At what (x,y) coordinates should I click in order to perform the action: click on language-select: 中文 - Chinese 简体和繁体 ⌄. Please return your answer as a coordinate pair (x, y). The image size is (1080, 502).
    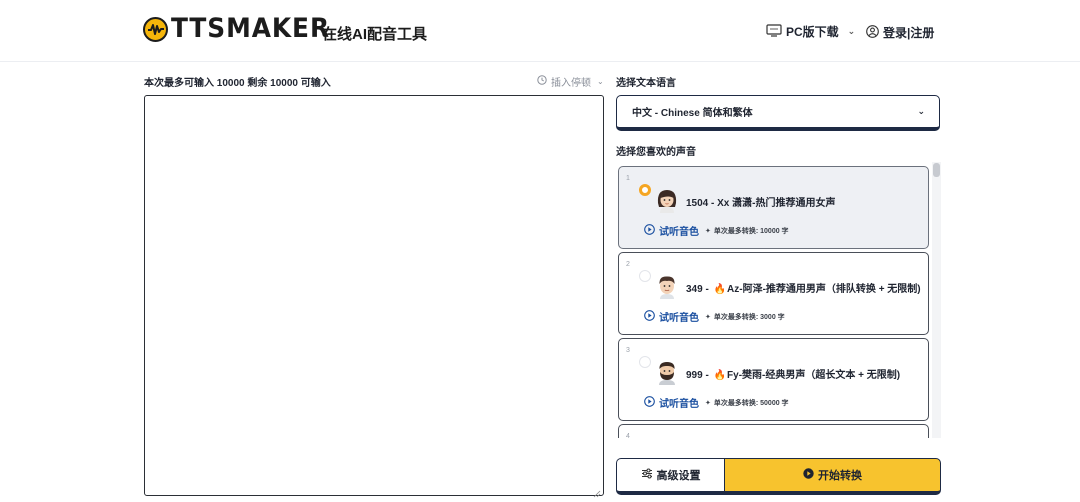
    Looking at the image, I should click on (778, 113).